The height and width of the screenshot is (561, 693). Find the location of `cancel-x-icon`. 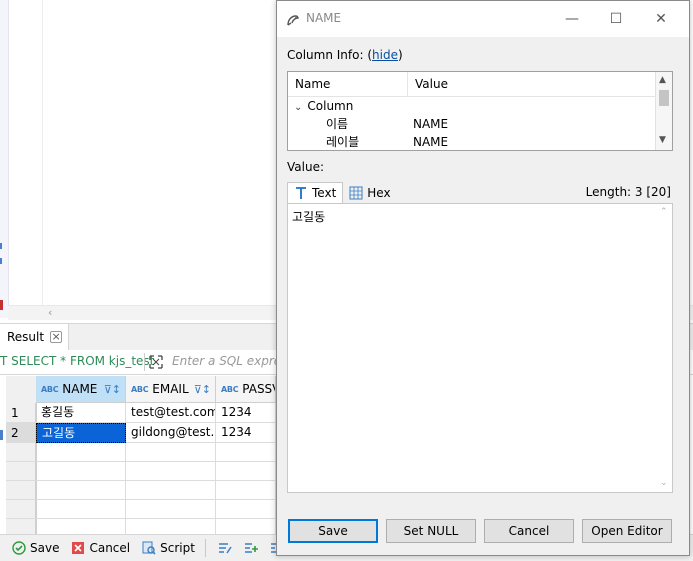

cancel-x-icon is located at coordinates (78, 548).